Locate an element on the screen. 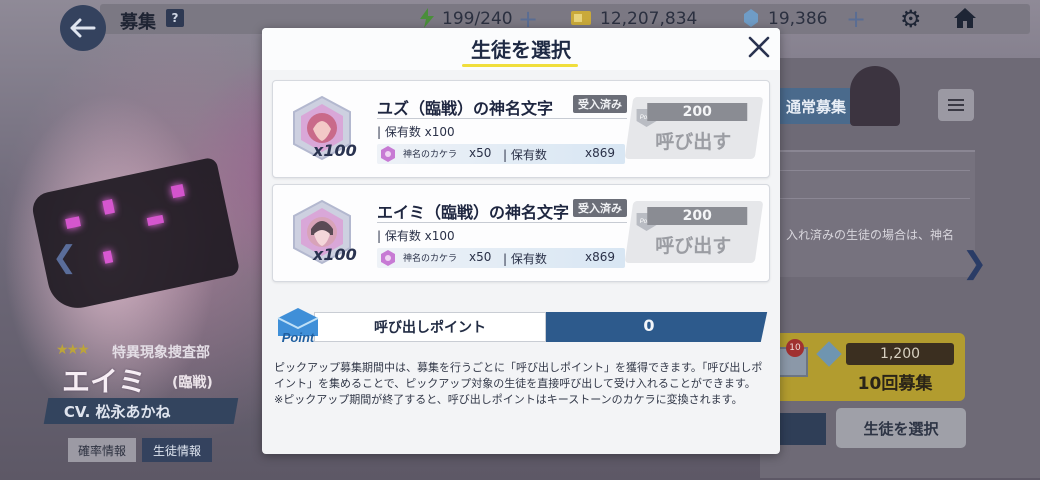 The image size is (1040, 480). settings-gear-icon: ⚙ is located at coordinates (911, 19).